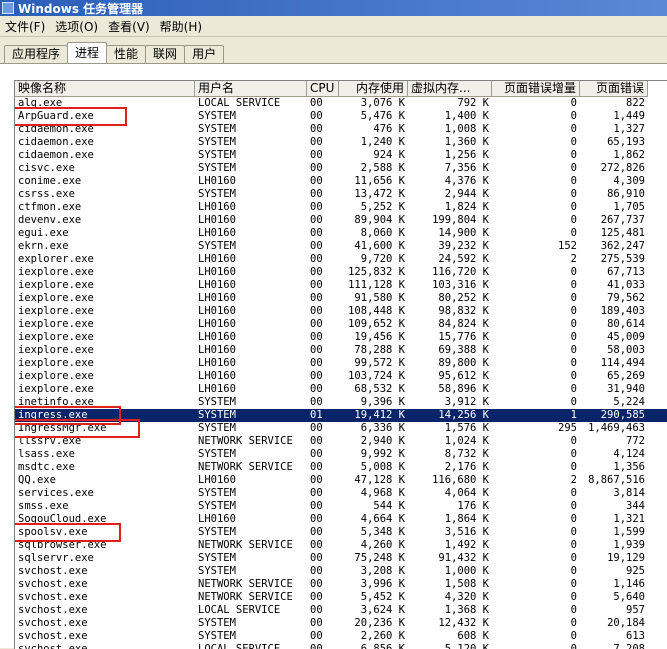 This screenshot has width=667, height=649. Describe the element at coordinates (341, 233) in the screenshot. I see `process-row: egui.exe LH0160 00 8,060 K 14,900 K 0 125,481` at that location.